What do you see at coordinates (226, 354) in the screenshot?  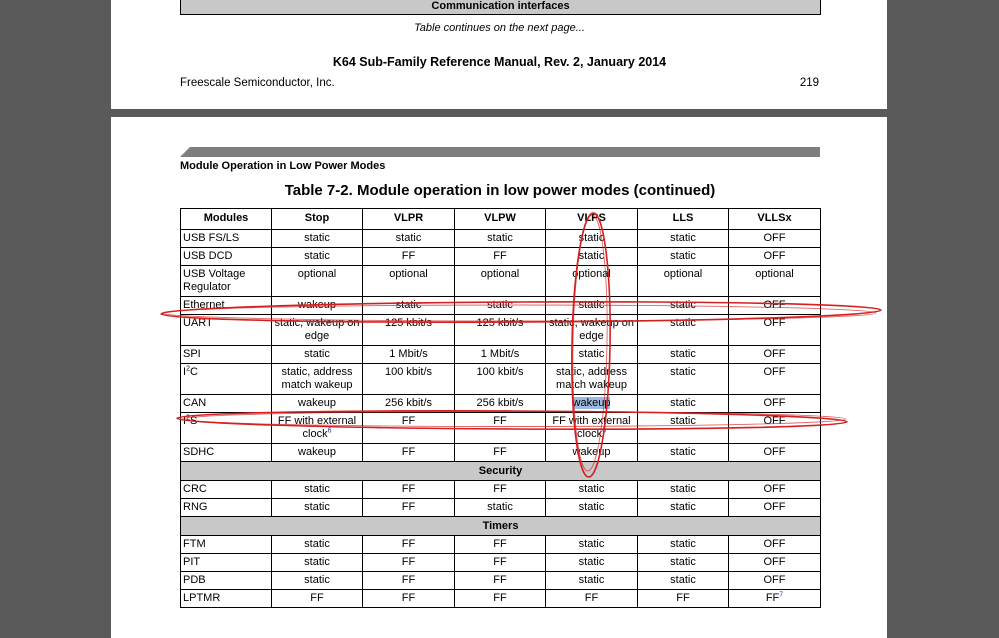 I see `module-cell: SPI` at bounding box center [226, 354].